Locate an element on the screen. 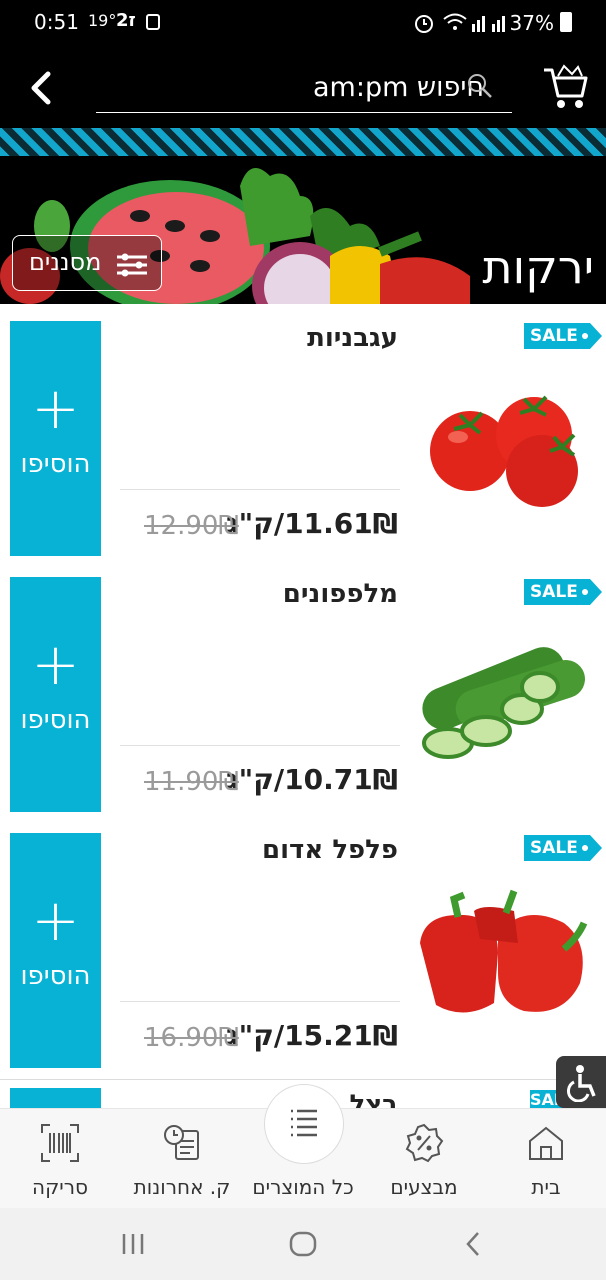 The height and width of the screenshot is (1280, 606). nav-deals: מבצעים is located at coordinates (424, 1159).